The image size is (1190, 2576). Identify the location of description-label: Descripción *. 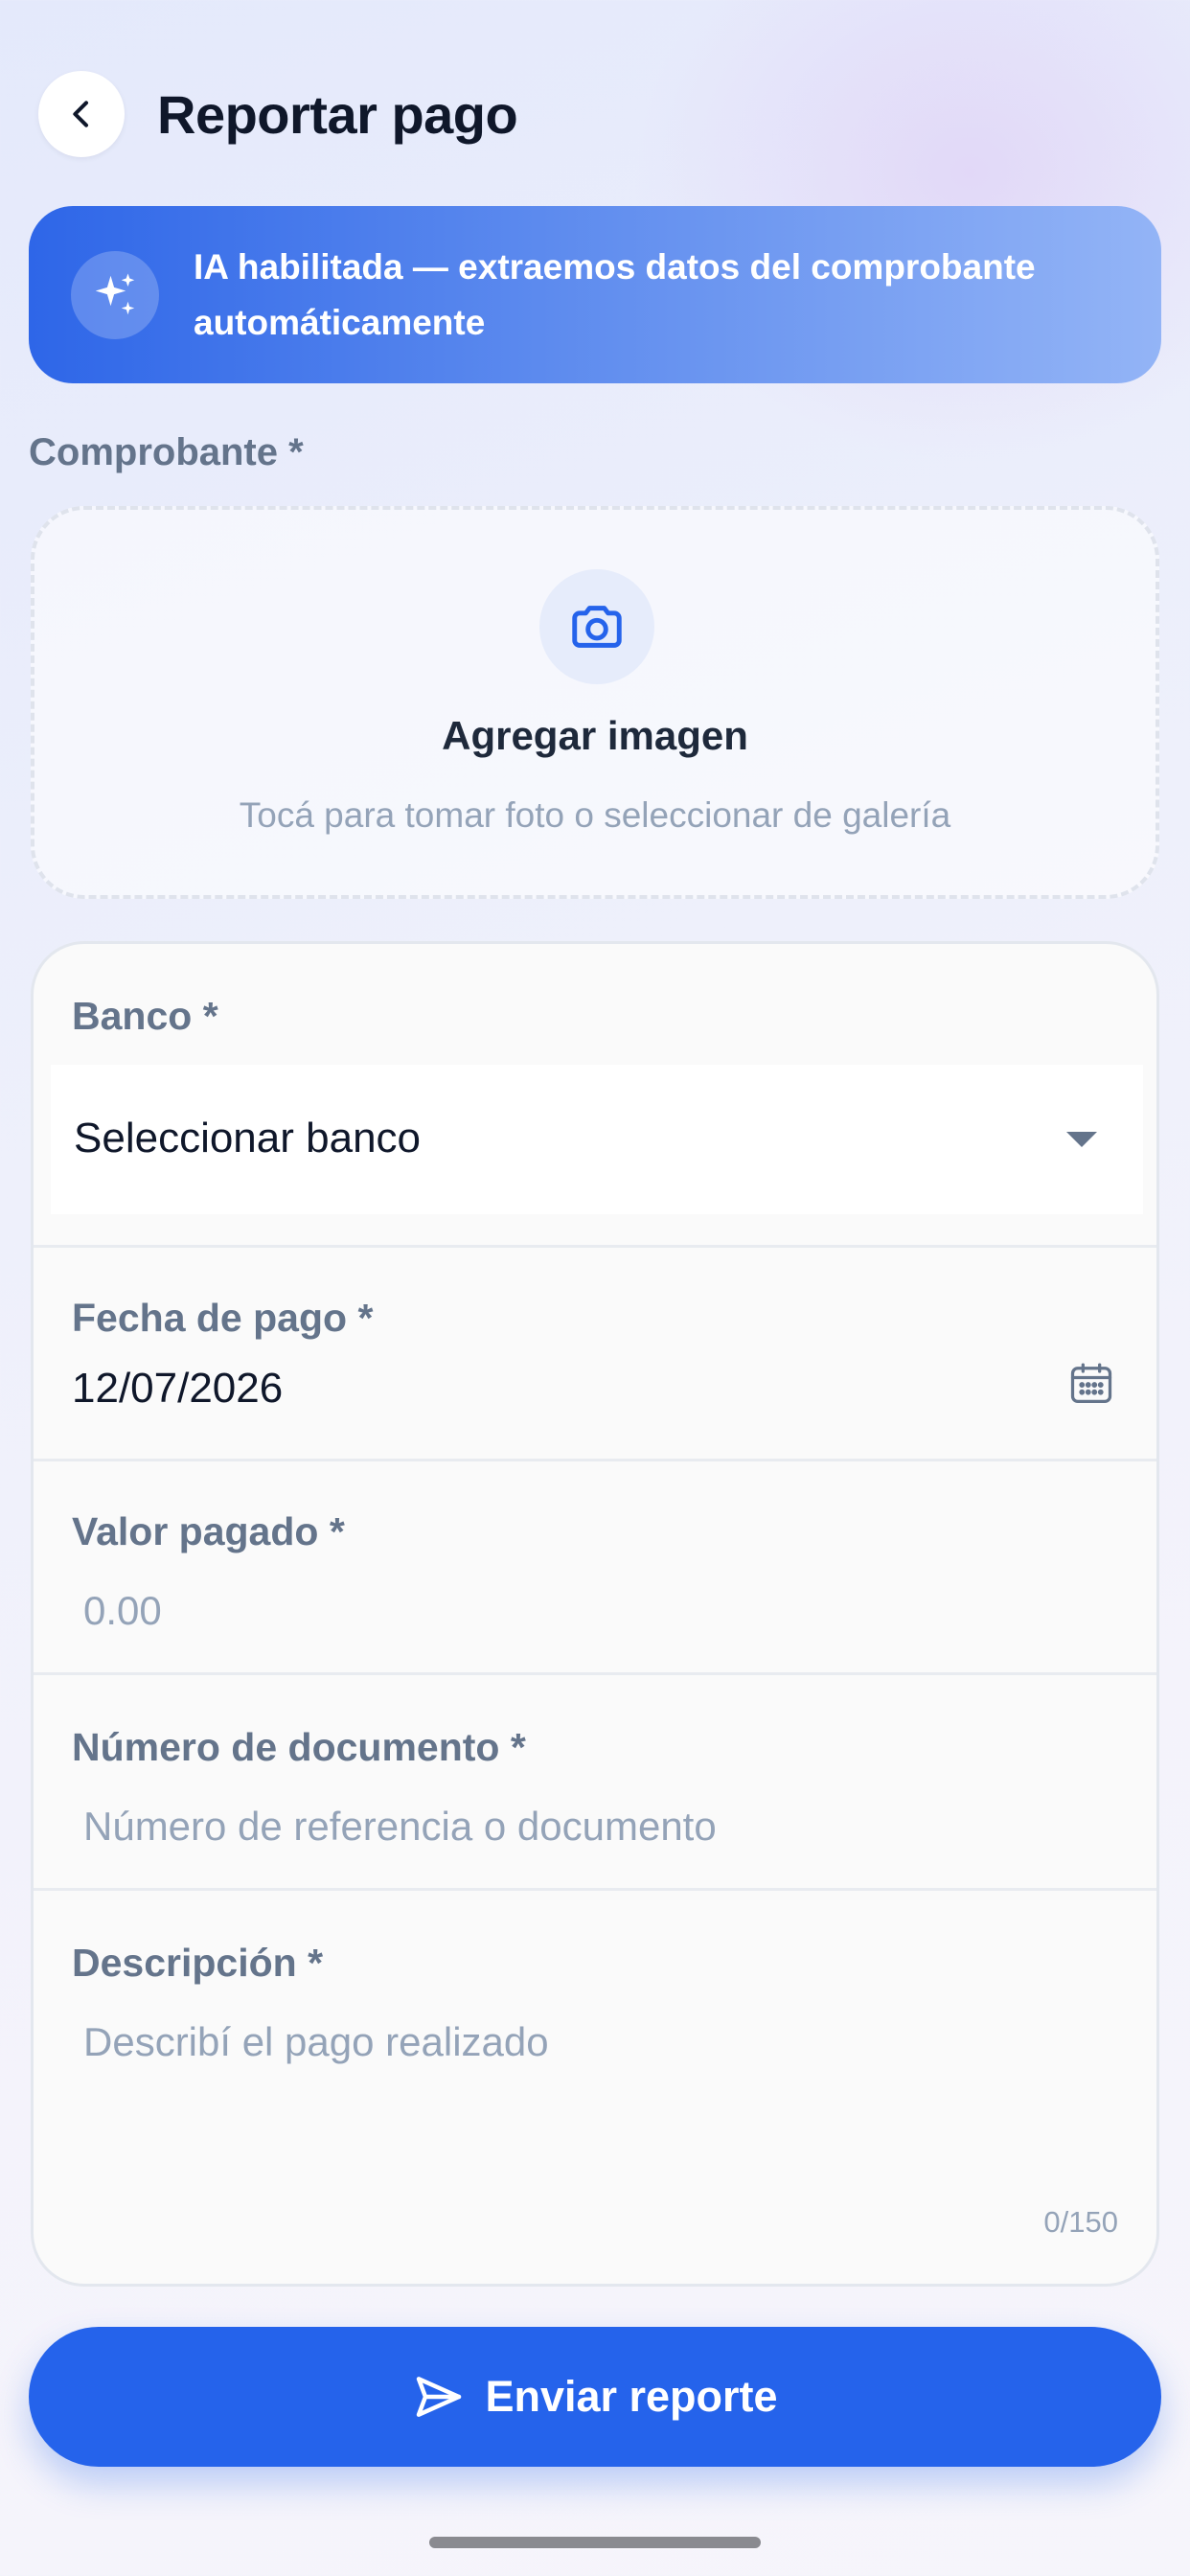
(198, 1963).